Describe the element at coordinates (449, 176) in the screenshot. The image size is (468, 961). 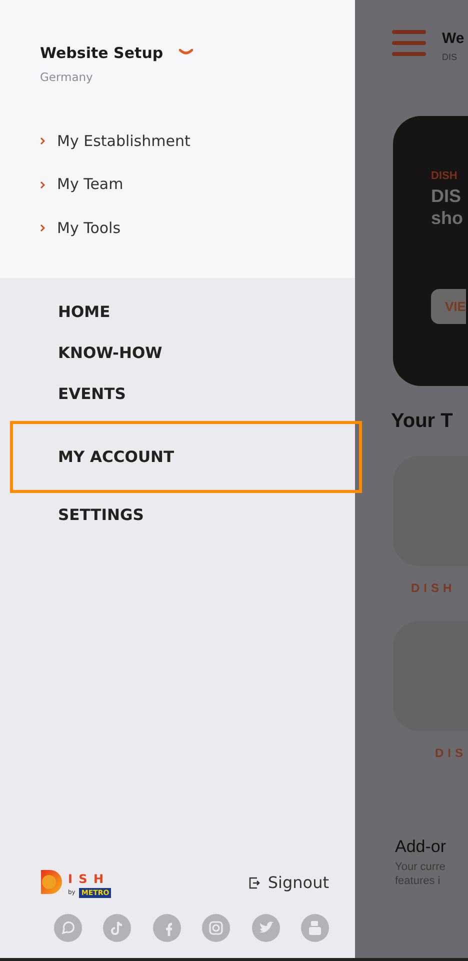
I see `banner-tag: DISH` at that location.